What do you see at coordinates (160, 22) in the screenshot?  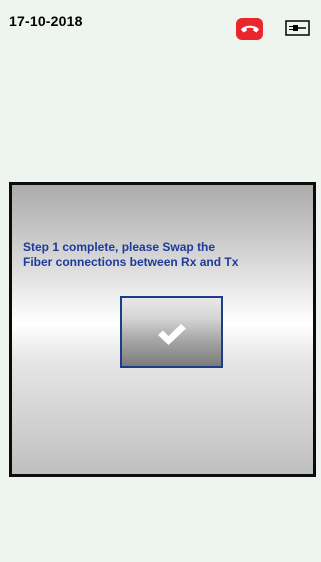 I see `status-bar: 17-10-2018` at bounding box center [160, 22].